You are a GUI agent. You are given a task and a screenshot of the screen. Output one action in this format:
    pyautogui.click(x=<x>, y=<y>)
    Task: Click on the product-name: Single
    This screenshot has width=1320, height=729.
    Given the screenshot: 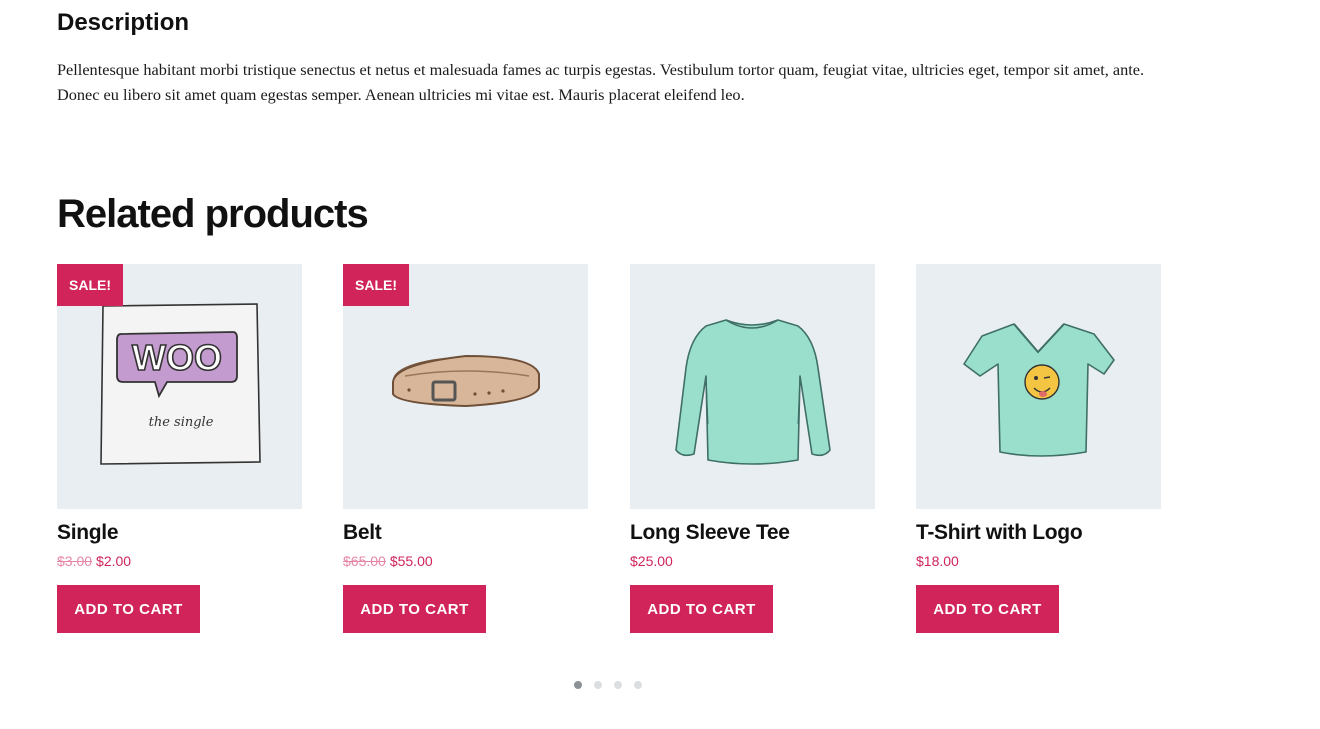 What is the action you would take?
    pyautogui.click(x=88, y=533)
    